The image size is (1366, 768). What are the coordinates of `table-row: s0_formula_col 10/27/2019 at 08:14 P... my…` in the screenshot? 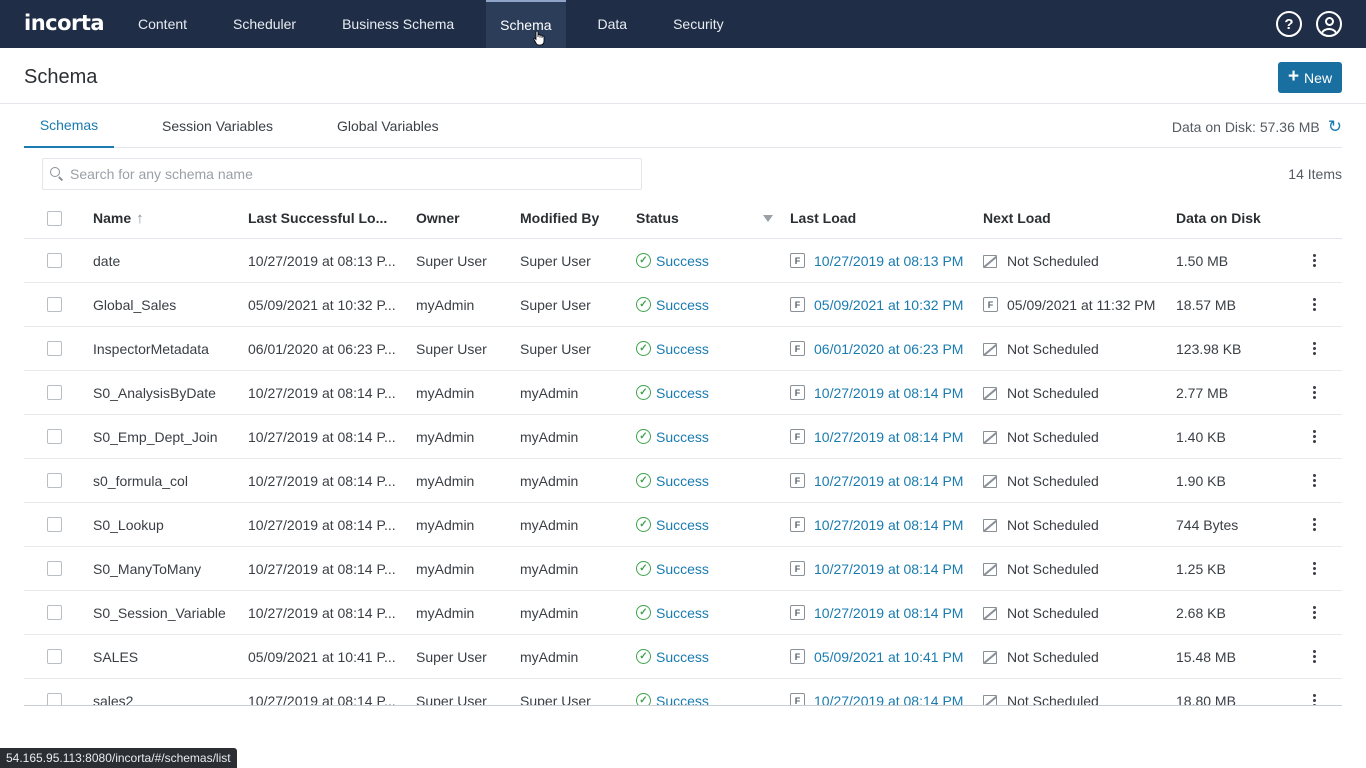 It's located at (683, 481).